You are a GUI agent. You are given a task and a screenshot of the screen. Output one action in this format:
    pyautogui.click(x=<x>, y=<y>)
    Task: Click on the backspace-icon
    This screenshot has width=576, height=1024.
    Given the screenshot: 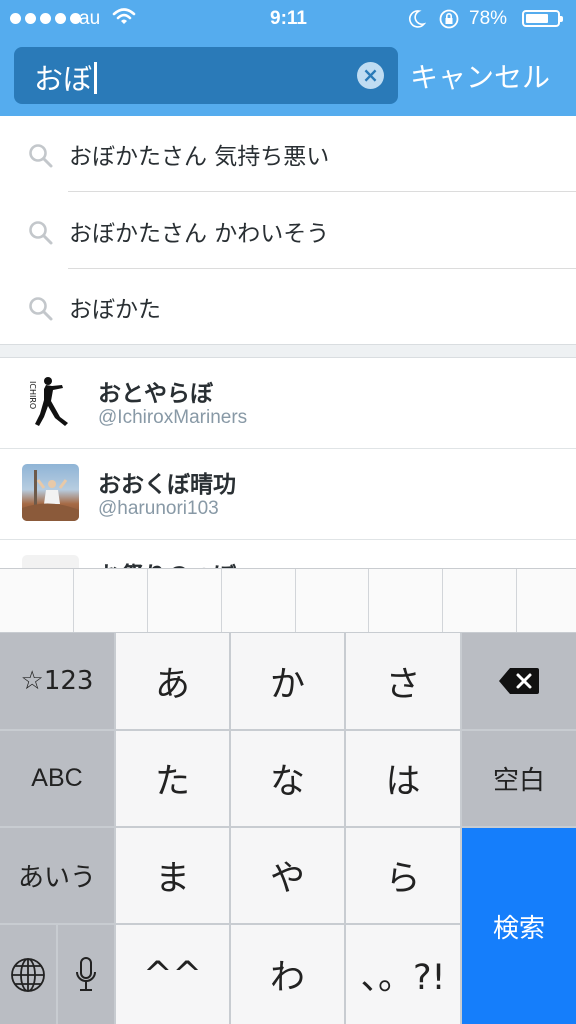 What is the action you would take?
    pyautogui.click(x=519, y=681)
    